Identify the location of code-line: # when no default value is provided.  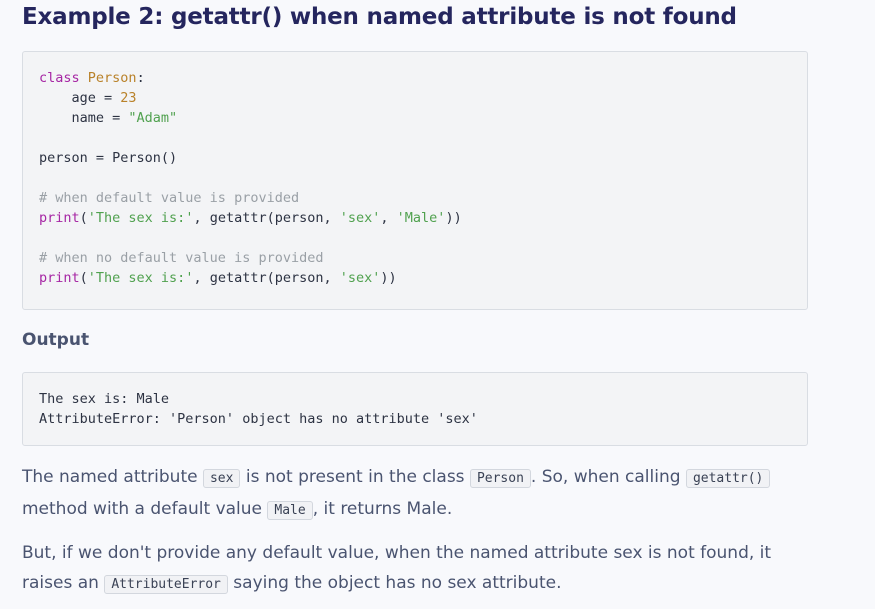
(423, 258).